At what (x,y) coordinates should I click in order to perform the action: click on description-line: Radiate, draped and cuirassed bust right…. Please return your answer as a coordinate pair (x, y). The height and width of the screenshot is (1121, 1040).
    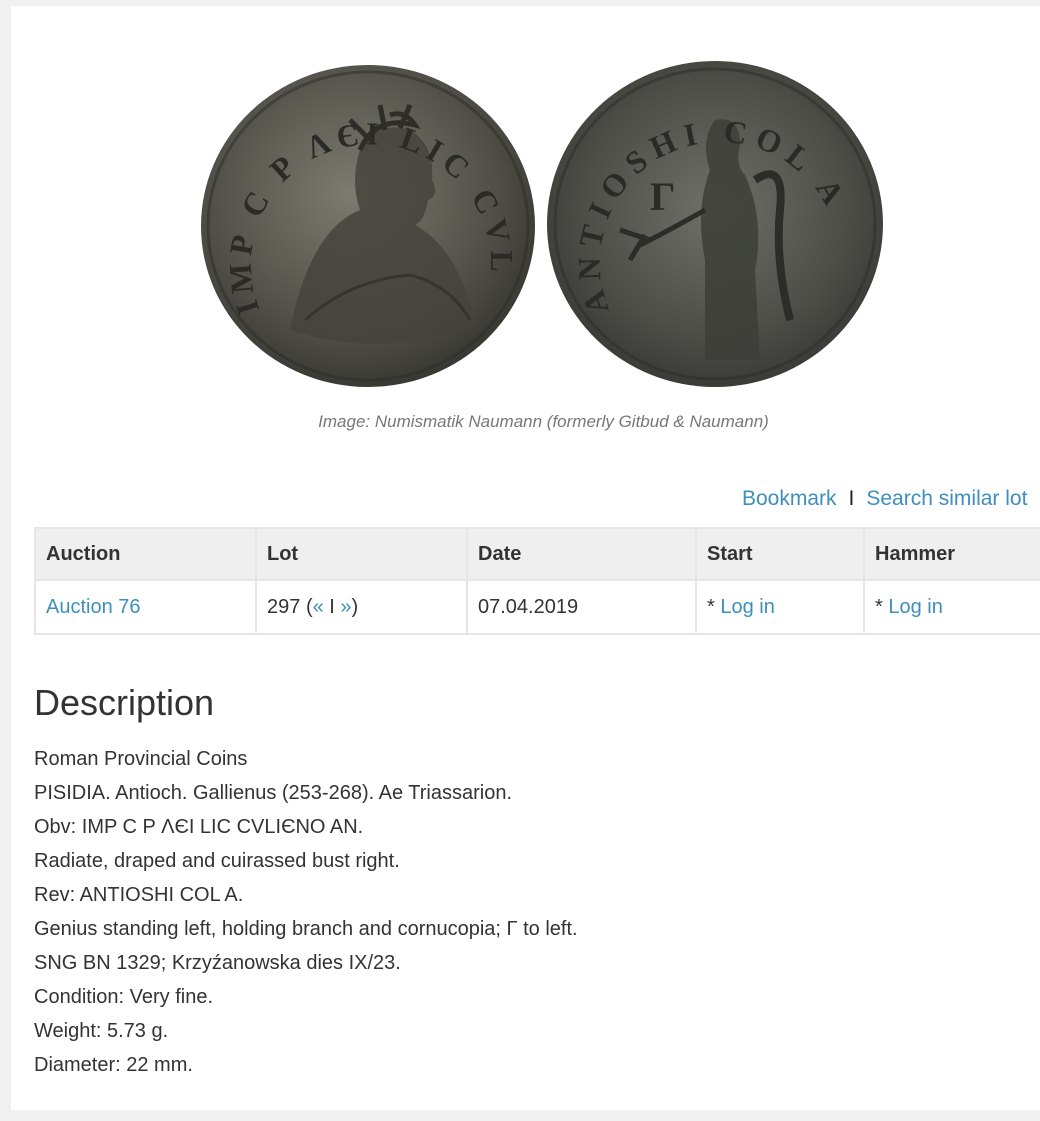
    Looking at the image, I should click on (217, 861).